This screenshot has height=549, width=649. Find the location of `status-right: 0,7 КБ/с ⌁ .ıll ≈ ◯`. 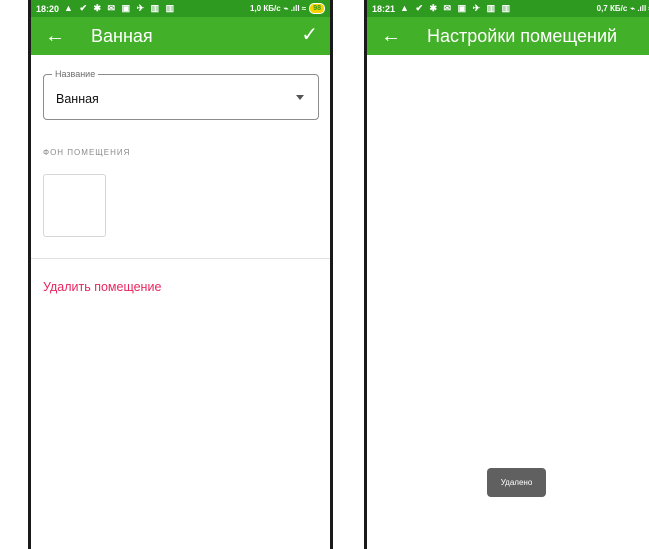

status-right: 0,7 КБ/с ⌁ .ıll ≈ ◯ is located at coordinates (623, 8).